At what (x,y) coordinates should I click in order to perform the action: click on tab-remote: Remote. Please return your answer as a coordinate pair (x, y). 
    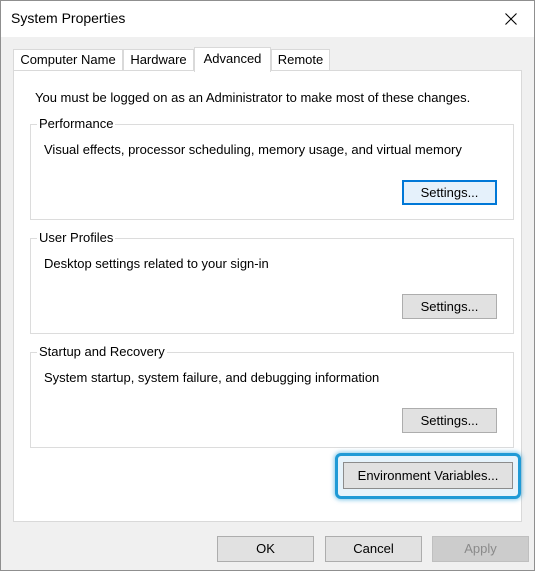
    Looking at the image, I should click on (300, 59).